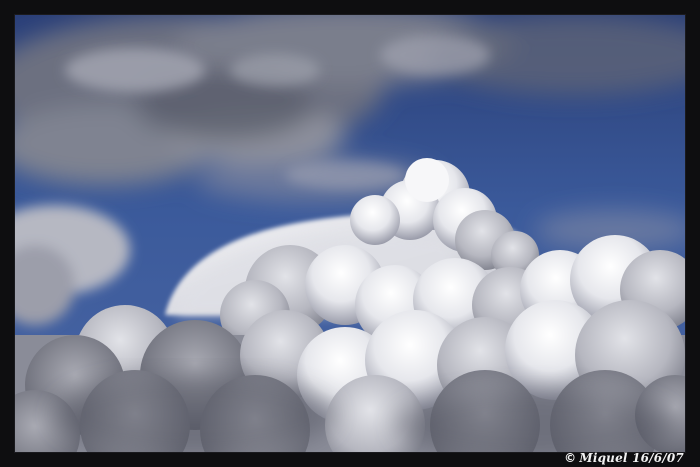  Describe the element at coordinates (570, 458) in the screenshot. I see `copyright-symbol: ©` at that location.